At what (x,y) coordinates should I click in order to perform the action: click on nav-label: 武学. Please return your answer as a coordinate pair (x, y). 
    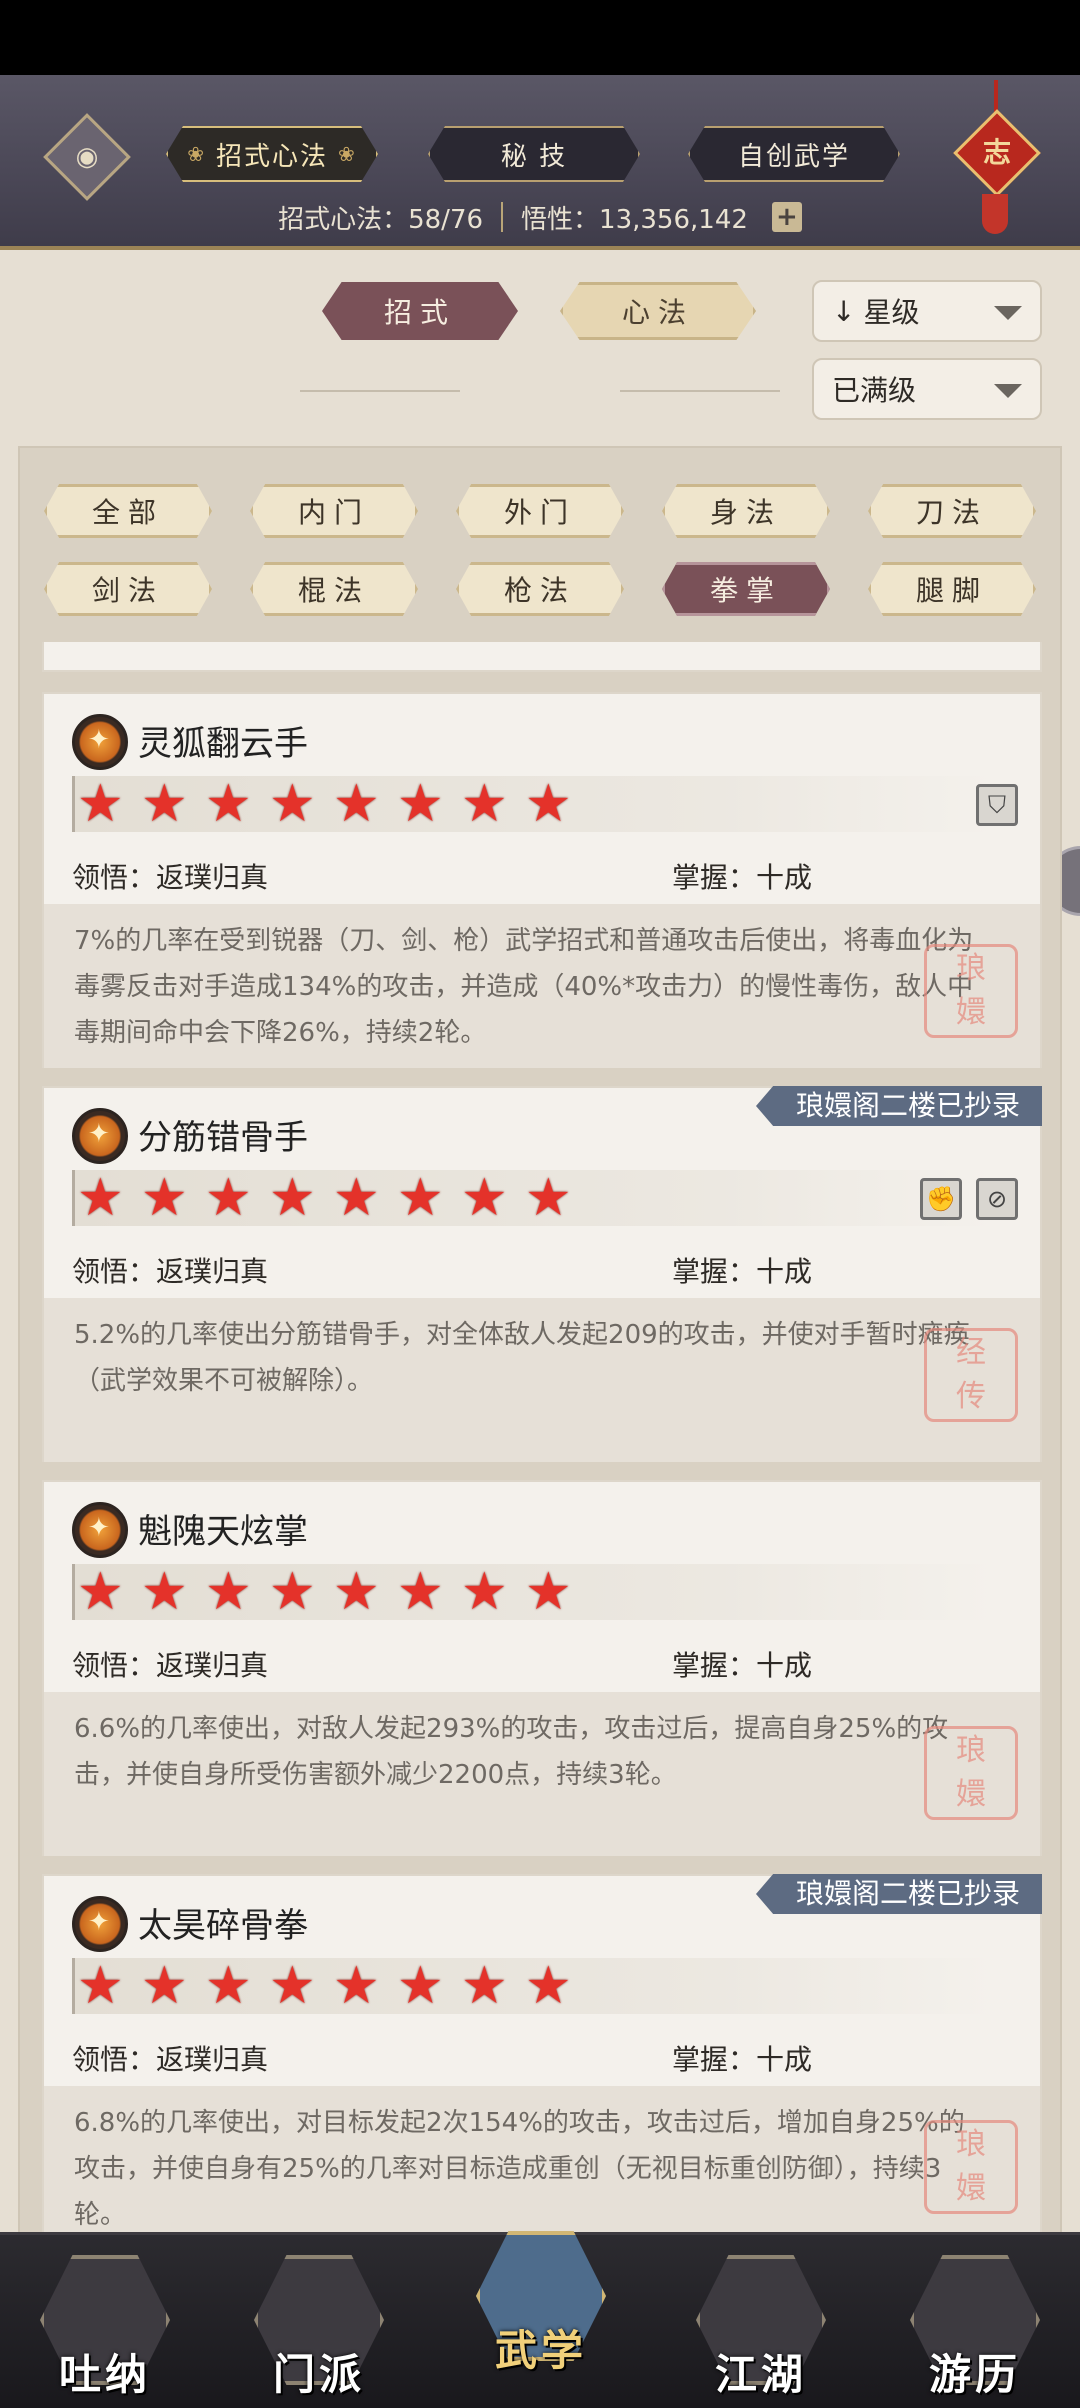
    Looking at the image, I should click on (540, 2350).